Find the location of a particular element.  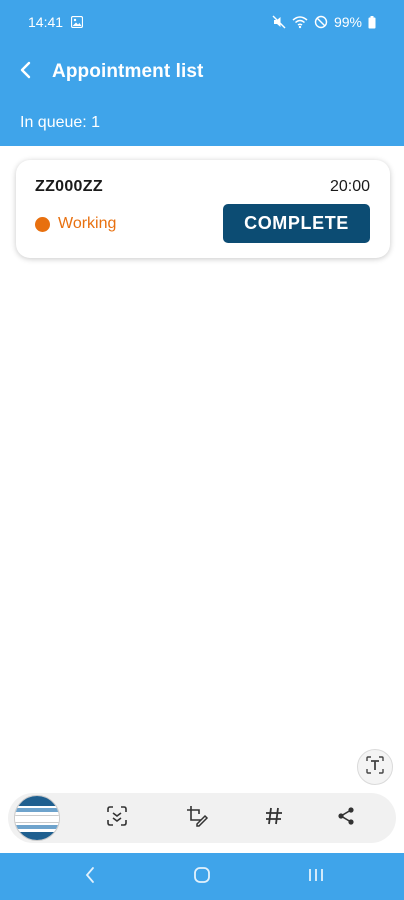

text-extract-button is located at coordinates (375, 767).